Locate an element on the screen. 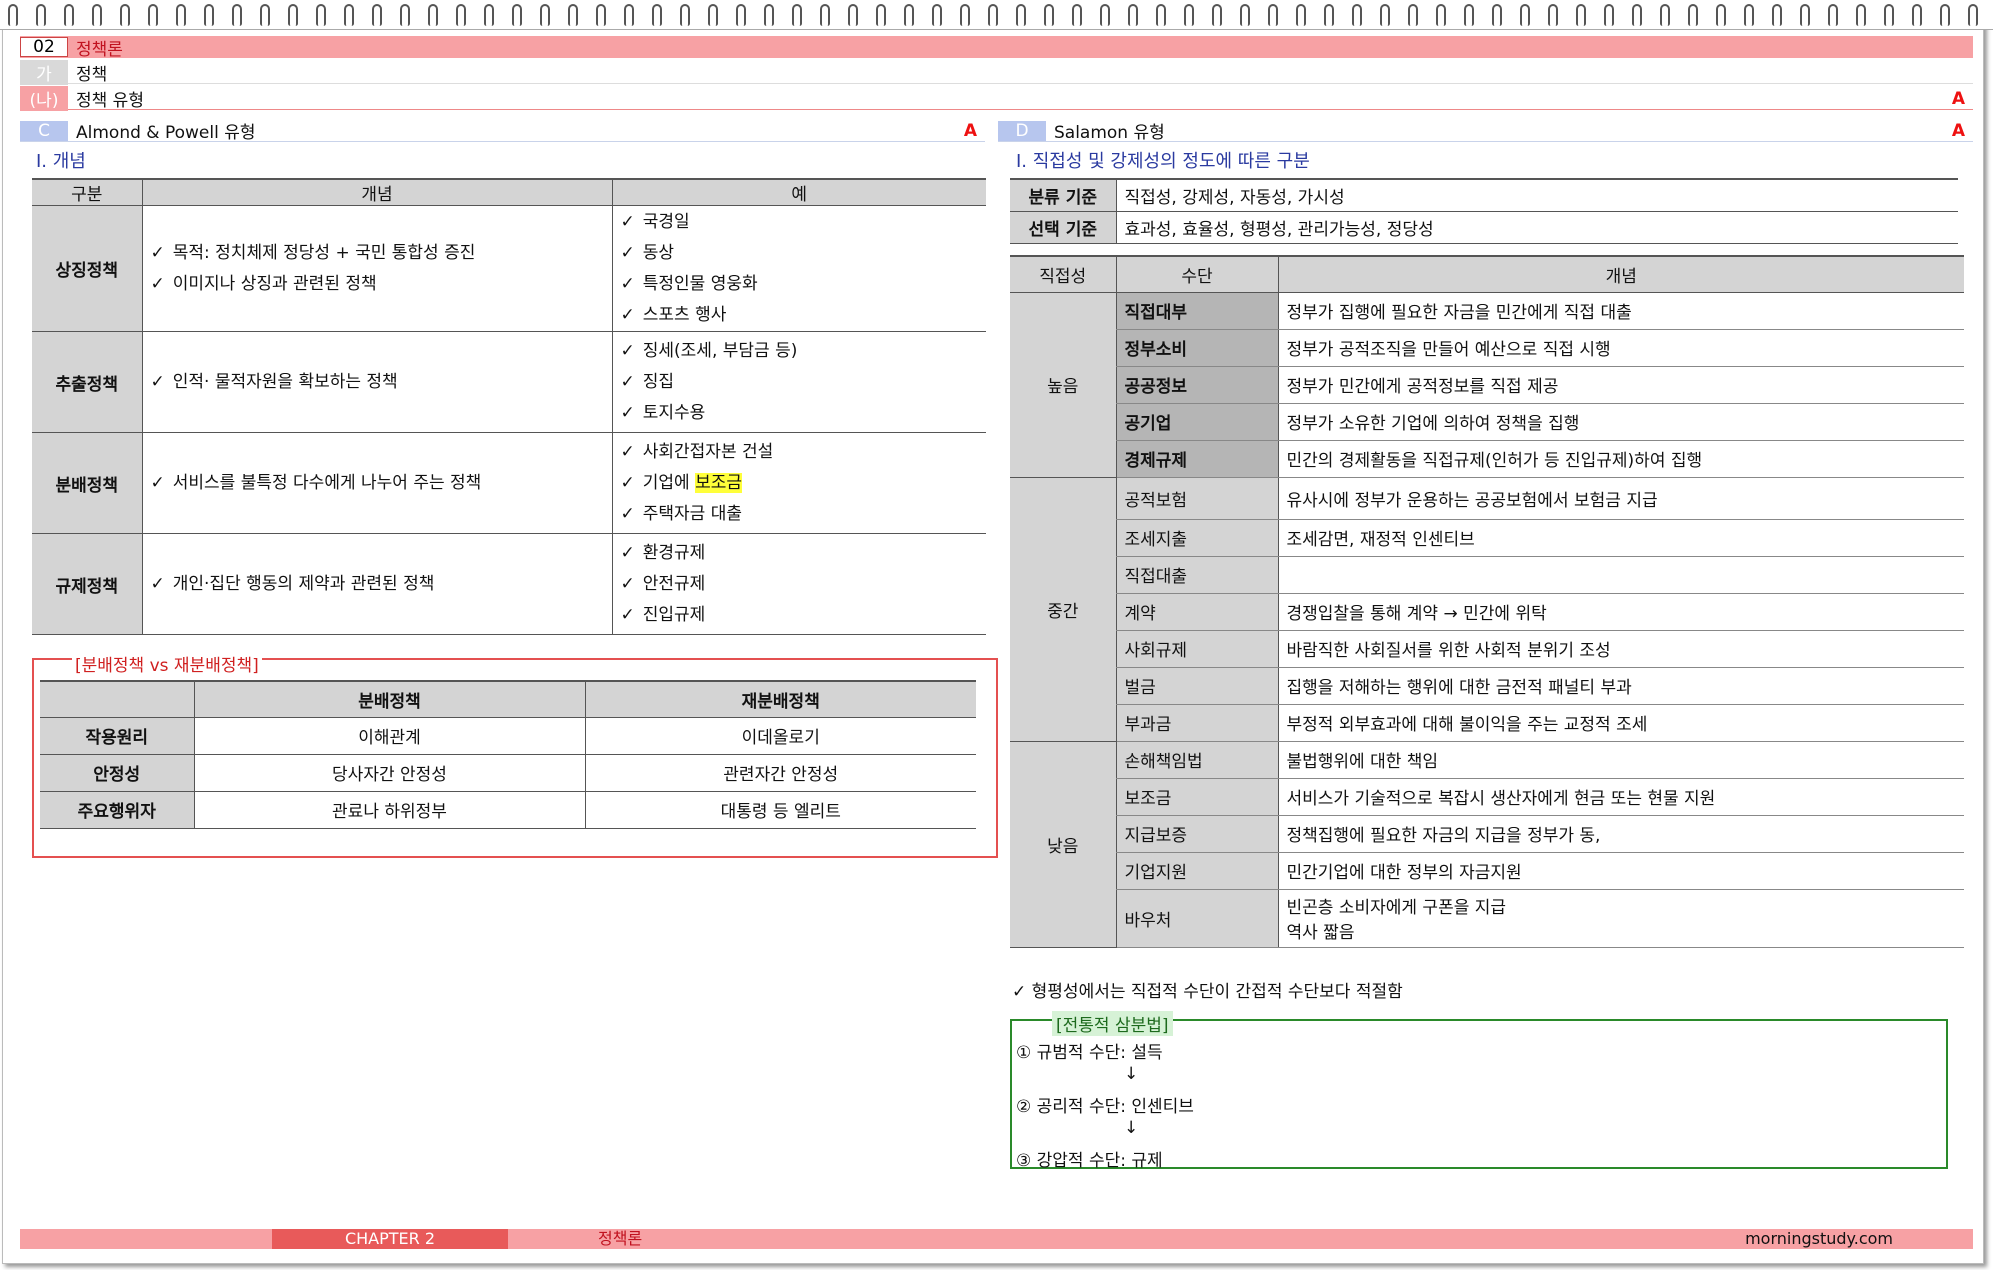  table-cell: 효과성, 효율성, 형평성, 관리가능성, 정당성 is located at coordinates (1537, 227).